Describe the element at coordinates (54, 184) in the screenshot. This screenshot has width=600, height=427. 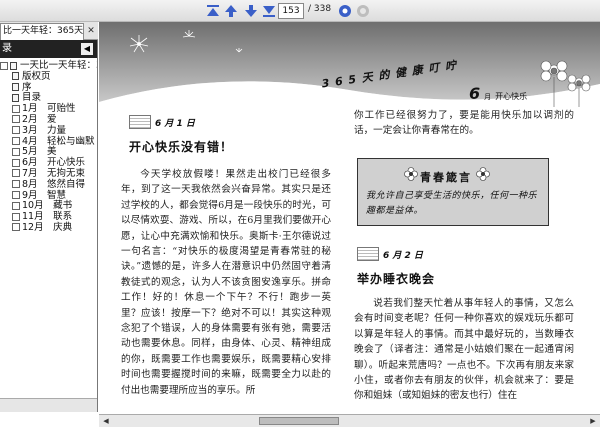
I see `toc-item-label: 8月 悠然自得` at that location.